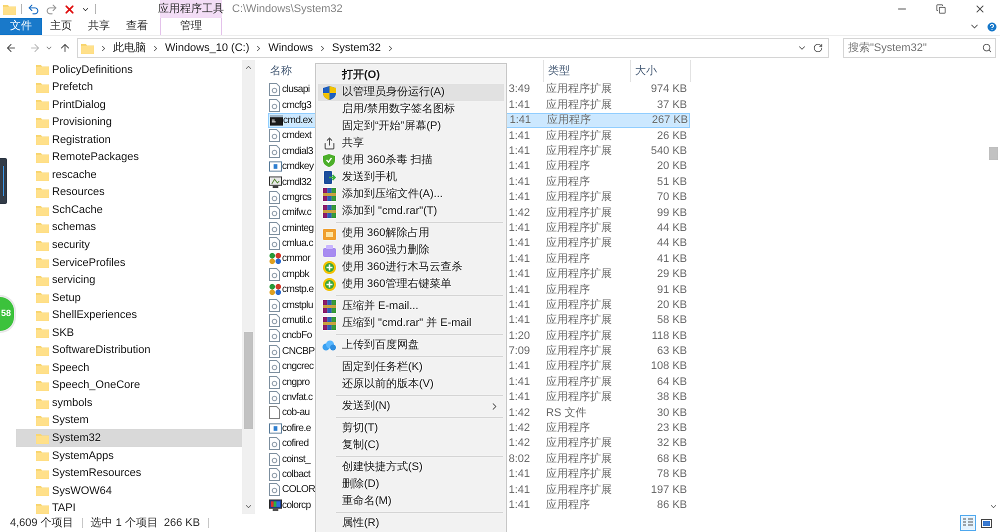  What do you see at coordinates (568, 505) in the screenshot?
I see `file-type: 应用程序` at bounding box center [568, 505].